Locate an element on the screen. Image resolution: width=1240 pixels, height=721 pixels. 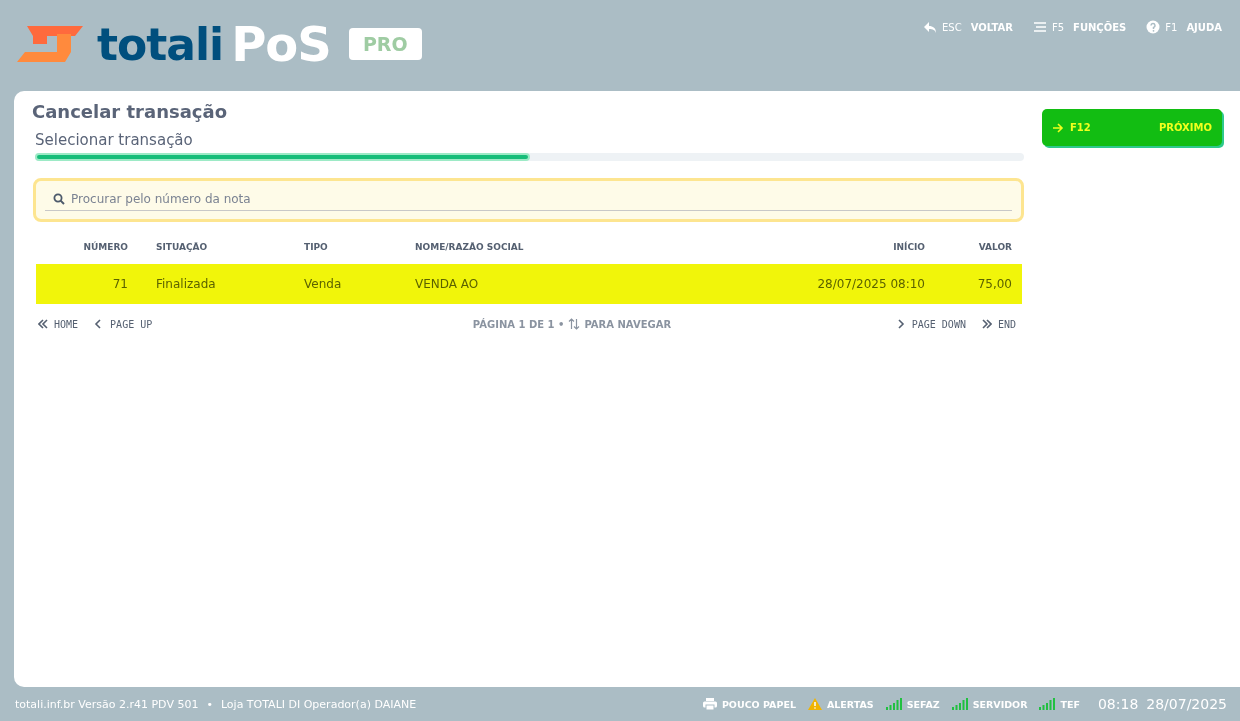
status-label: ALERTAS is located at coordinates (850, 704).